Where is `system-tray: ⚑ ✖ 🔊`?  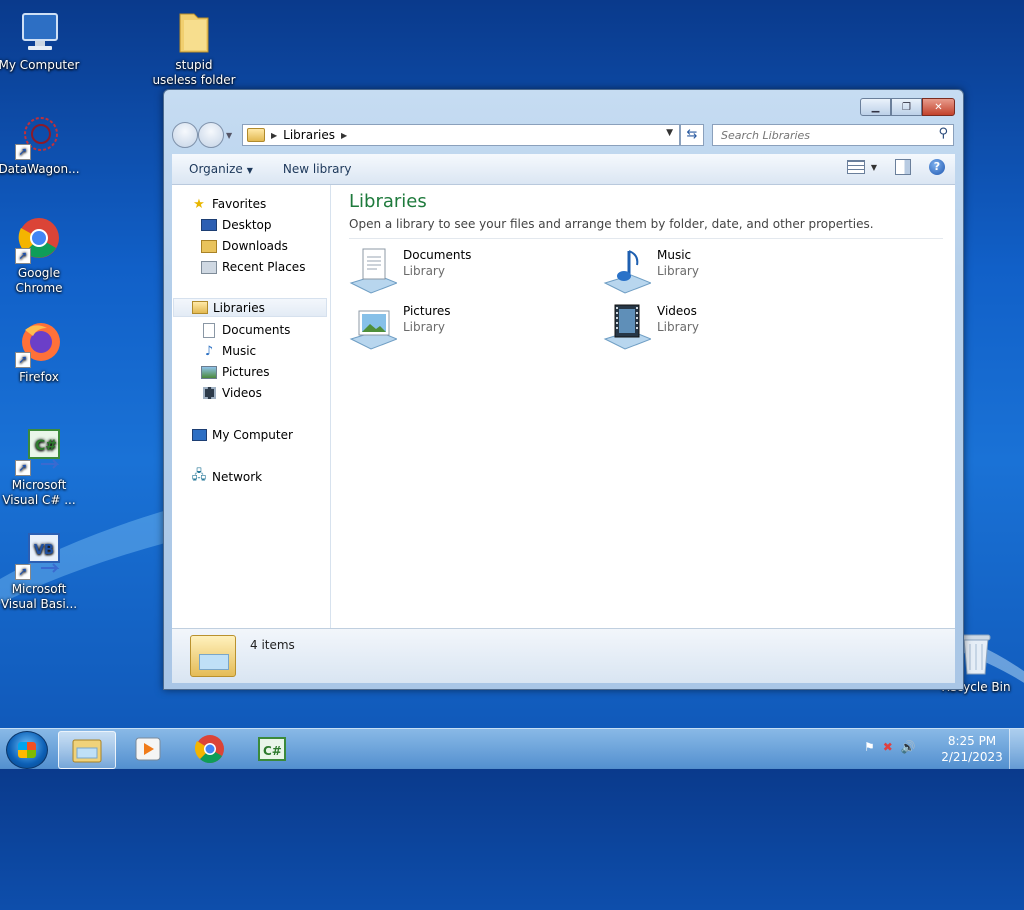
system-tray: ⚑ ✖ 🔊 is located at coordinates (890, 747).